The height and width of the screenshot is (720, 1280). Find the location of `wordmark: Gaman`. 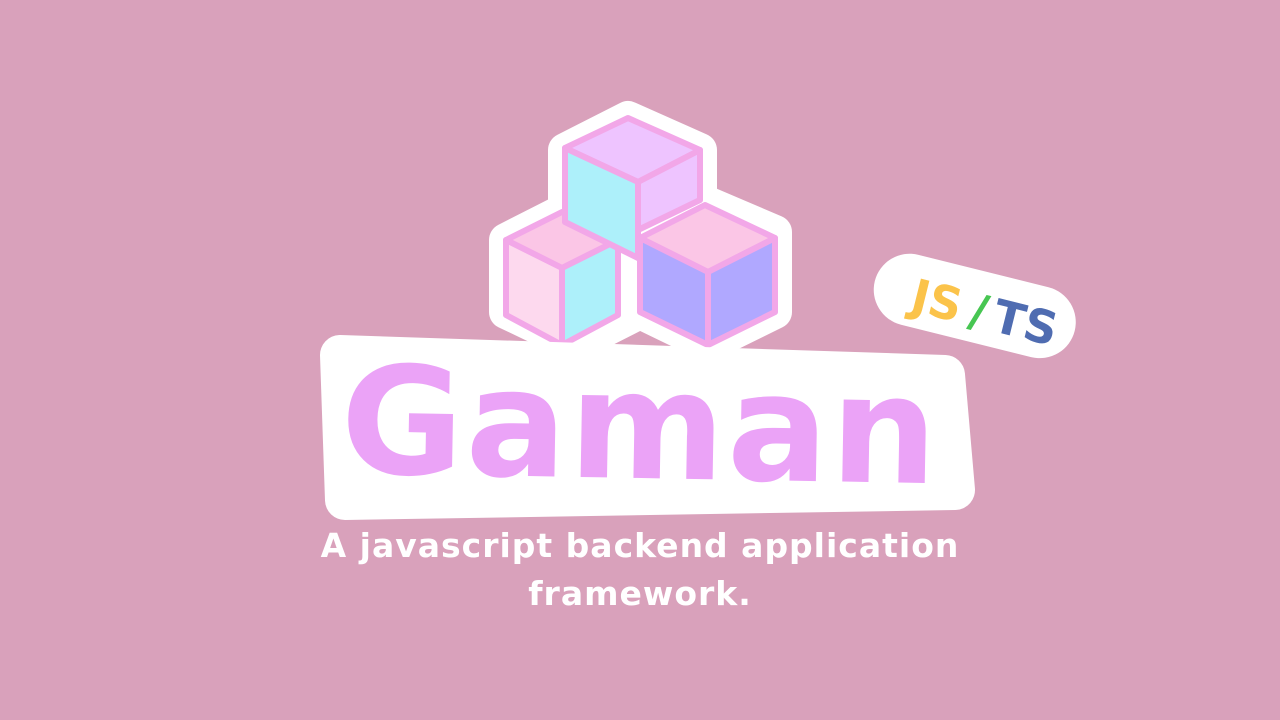

wordmark: Gaman is located at coordinates (647, 427).